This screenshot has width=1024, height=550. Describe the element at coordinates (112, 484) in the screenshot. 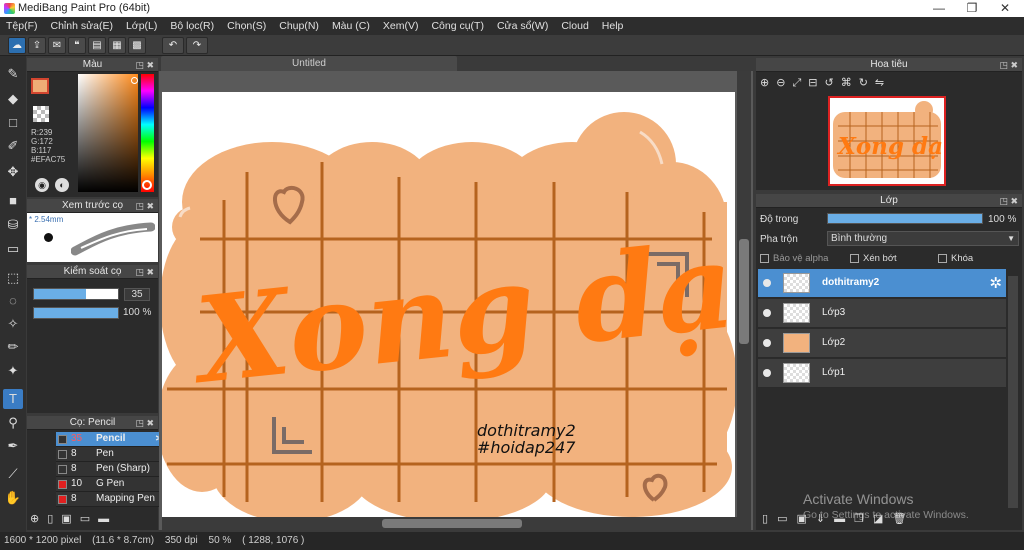

I see `brush-item: 10 G Pen` at that location.